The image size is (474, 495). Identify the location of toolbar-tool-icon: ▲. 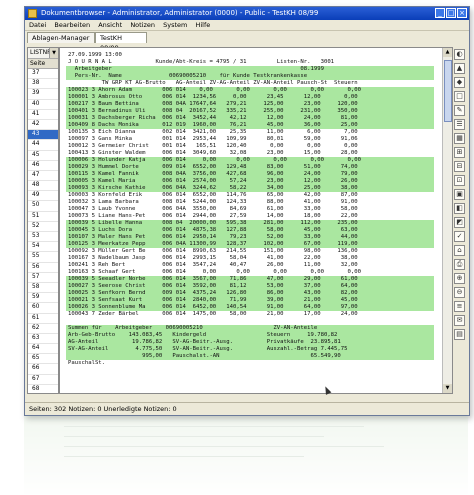
(459, 68).